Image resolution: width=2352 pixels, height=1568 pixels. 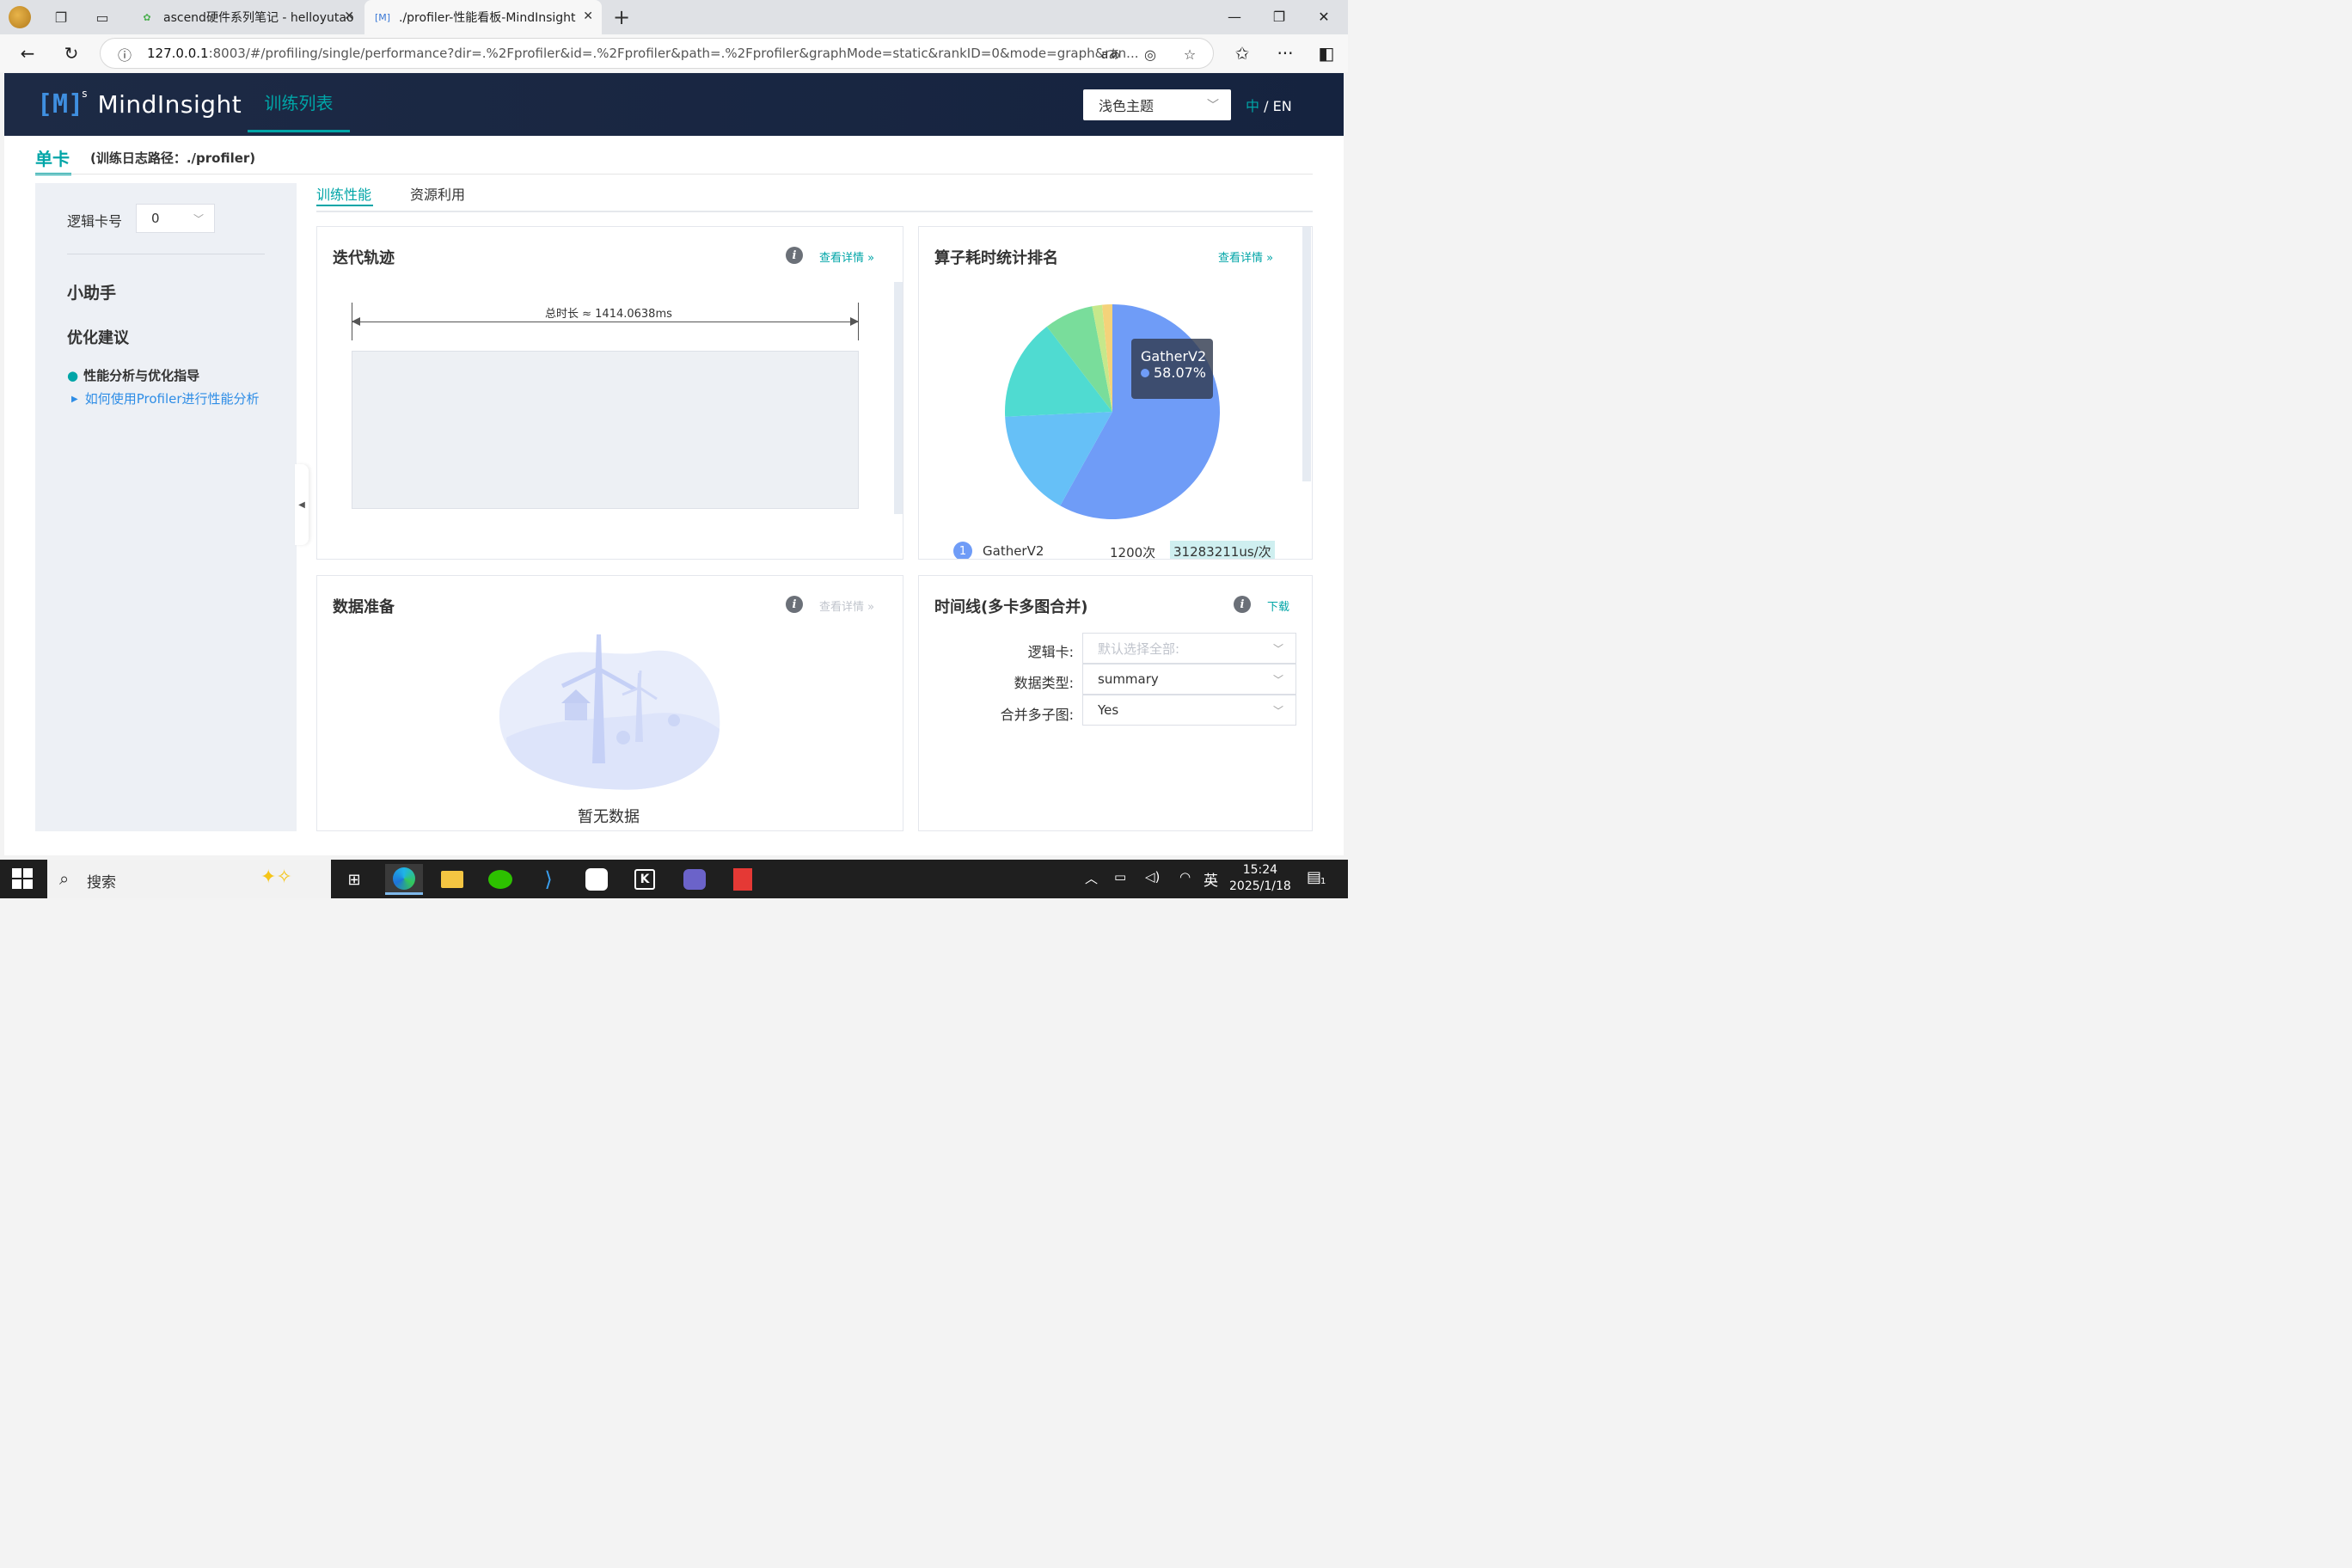 I want to click on log-path: (训练日志路径：./profiler), so click(x=173, y=158).